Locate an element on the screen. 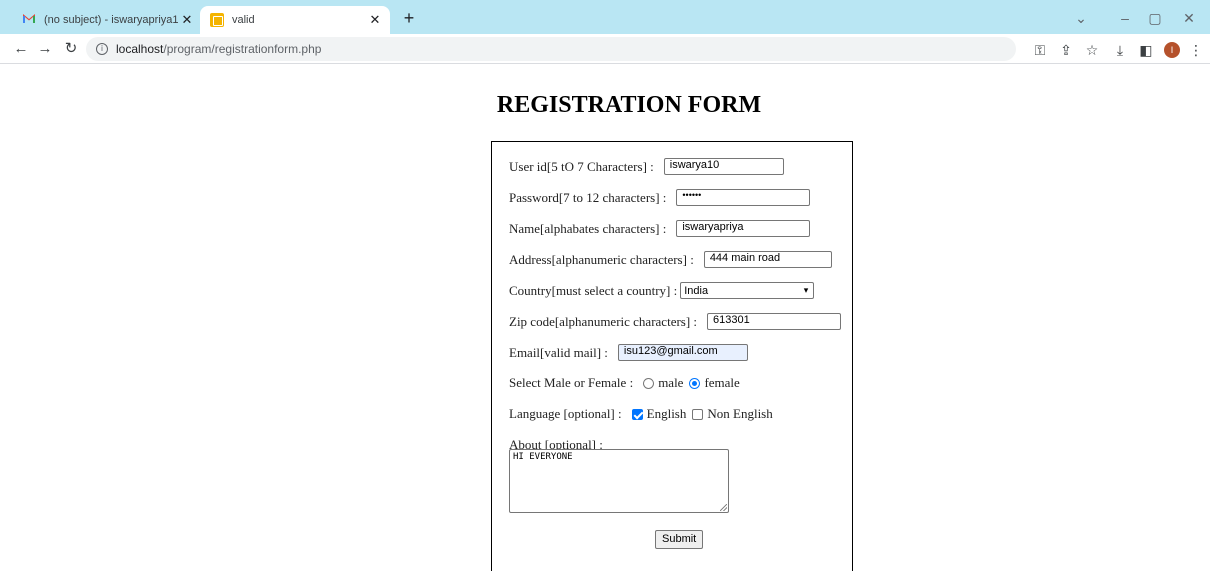 Image resolution: width=1210 pixels, height=571 pixels. avatar: I is located at coordinates (1172, 50).